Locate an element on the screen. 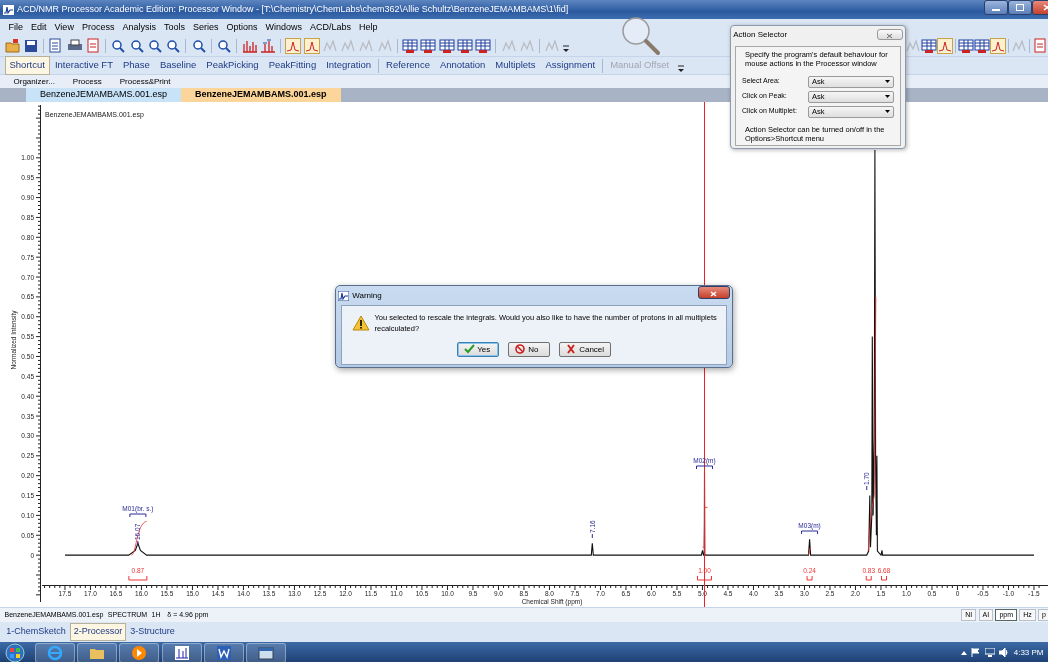 Image resolution: width=1048 pixels, height=662 pixels. speaker-icon is located at coordinates (1004, 652).